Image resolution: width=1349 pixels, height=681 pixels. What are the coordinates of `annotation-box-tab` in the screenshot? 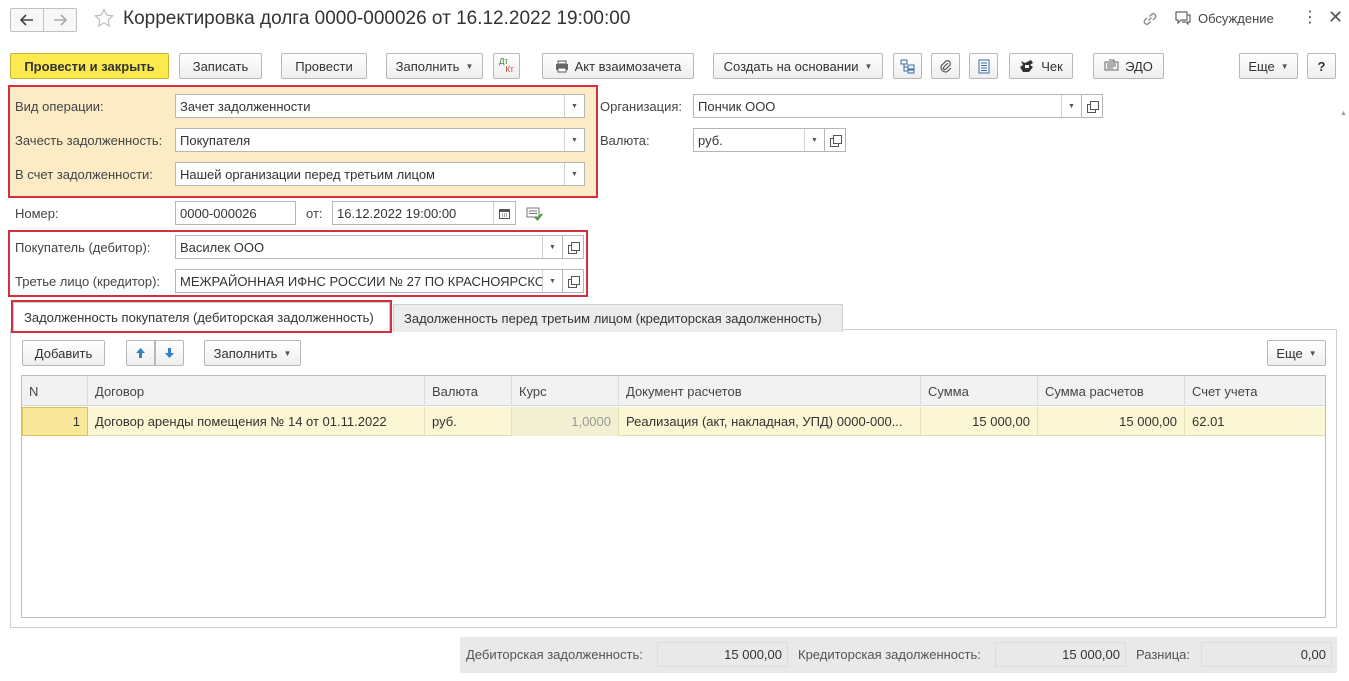 It's located at (201, 316).